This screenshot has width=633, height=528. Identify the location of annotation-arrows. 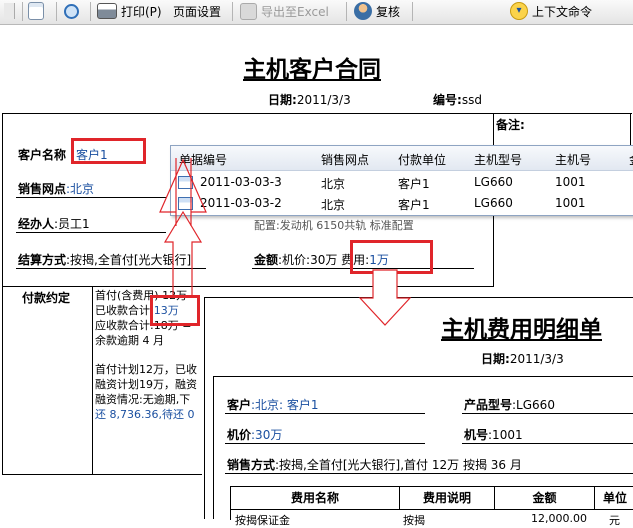
(285, 242).